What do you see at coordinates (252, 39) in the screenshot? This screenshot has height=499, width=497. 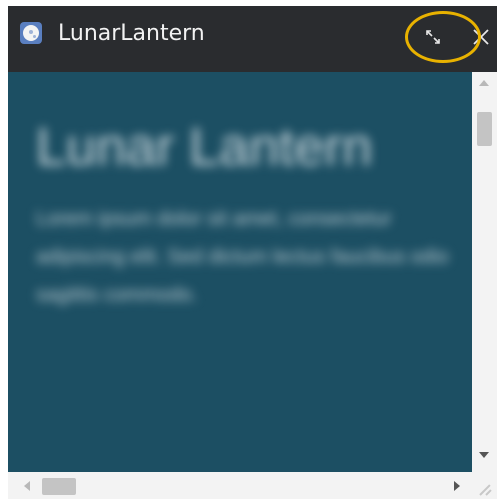 I see `title-bar: LunarLantern` at bounding box center [252, 39].